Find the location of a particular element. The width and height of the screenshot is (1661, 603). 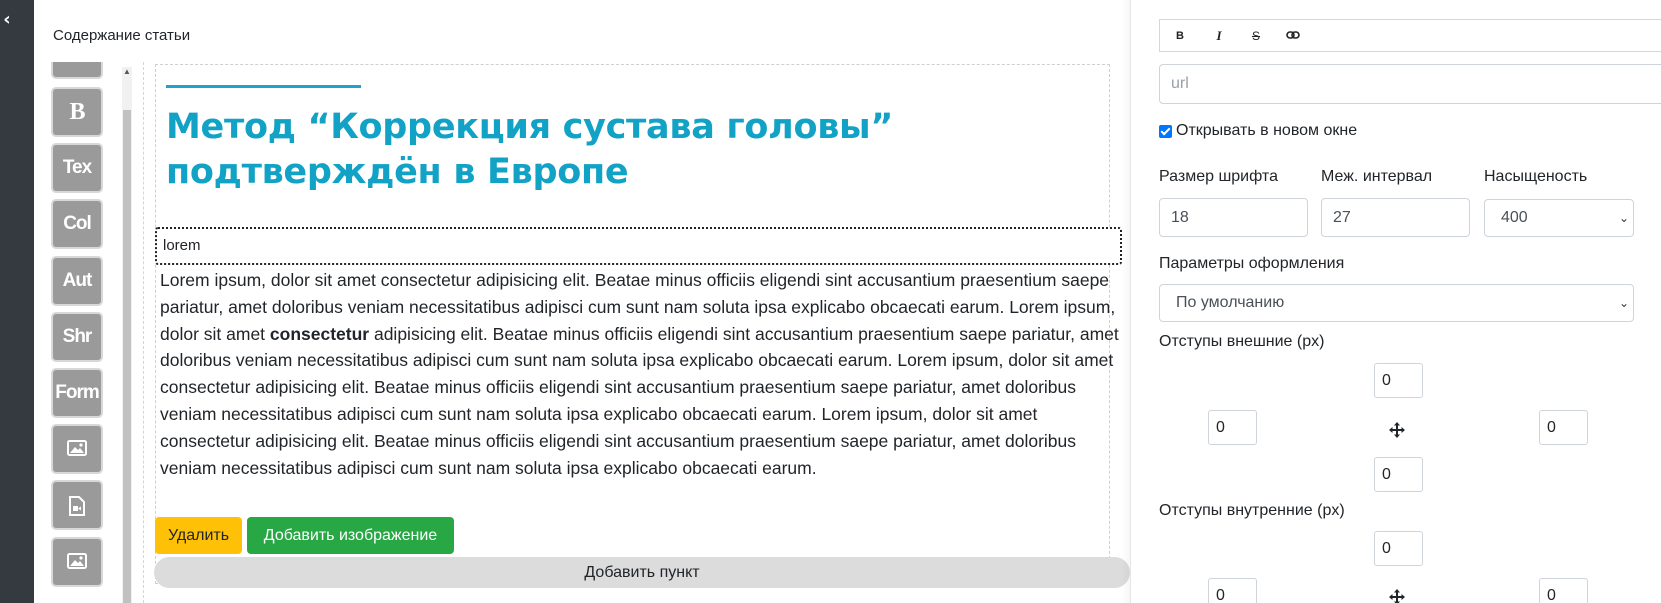

add-image-button: Добавить изображение is located at coordinates (350, 535).